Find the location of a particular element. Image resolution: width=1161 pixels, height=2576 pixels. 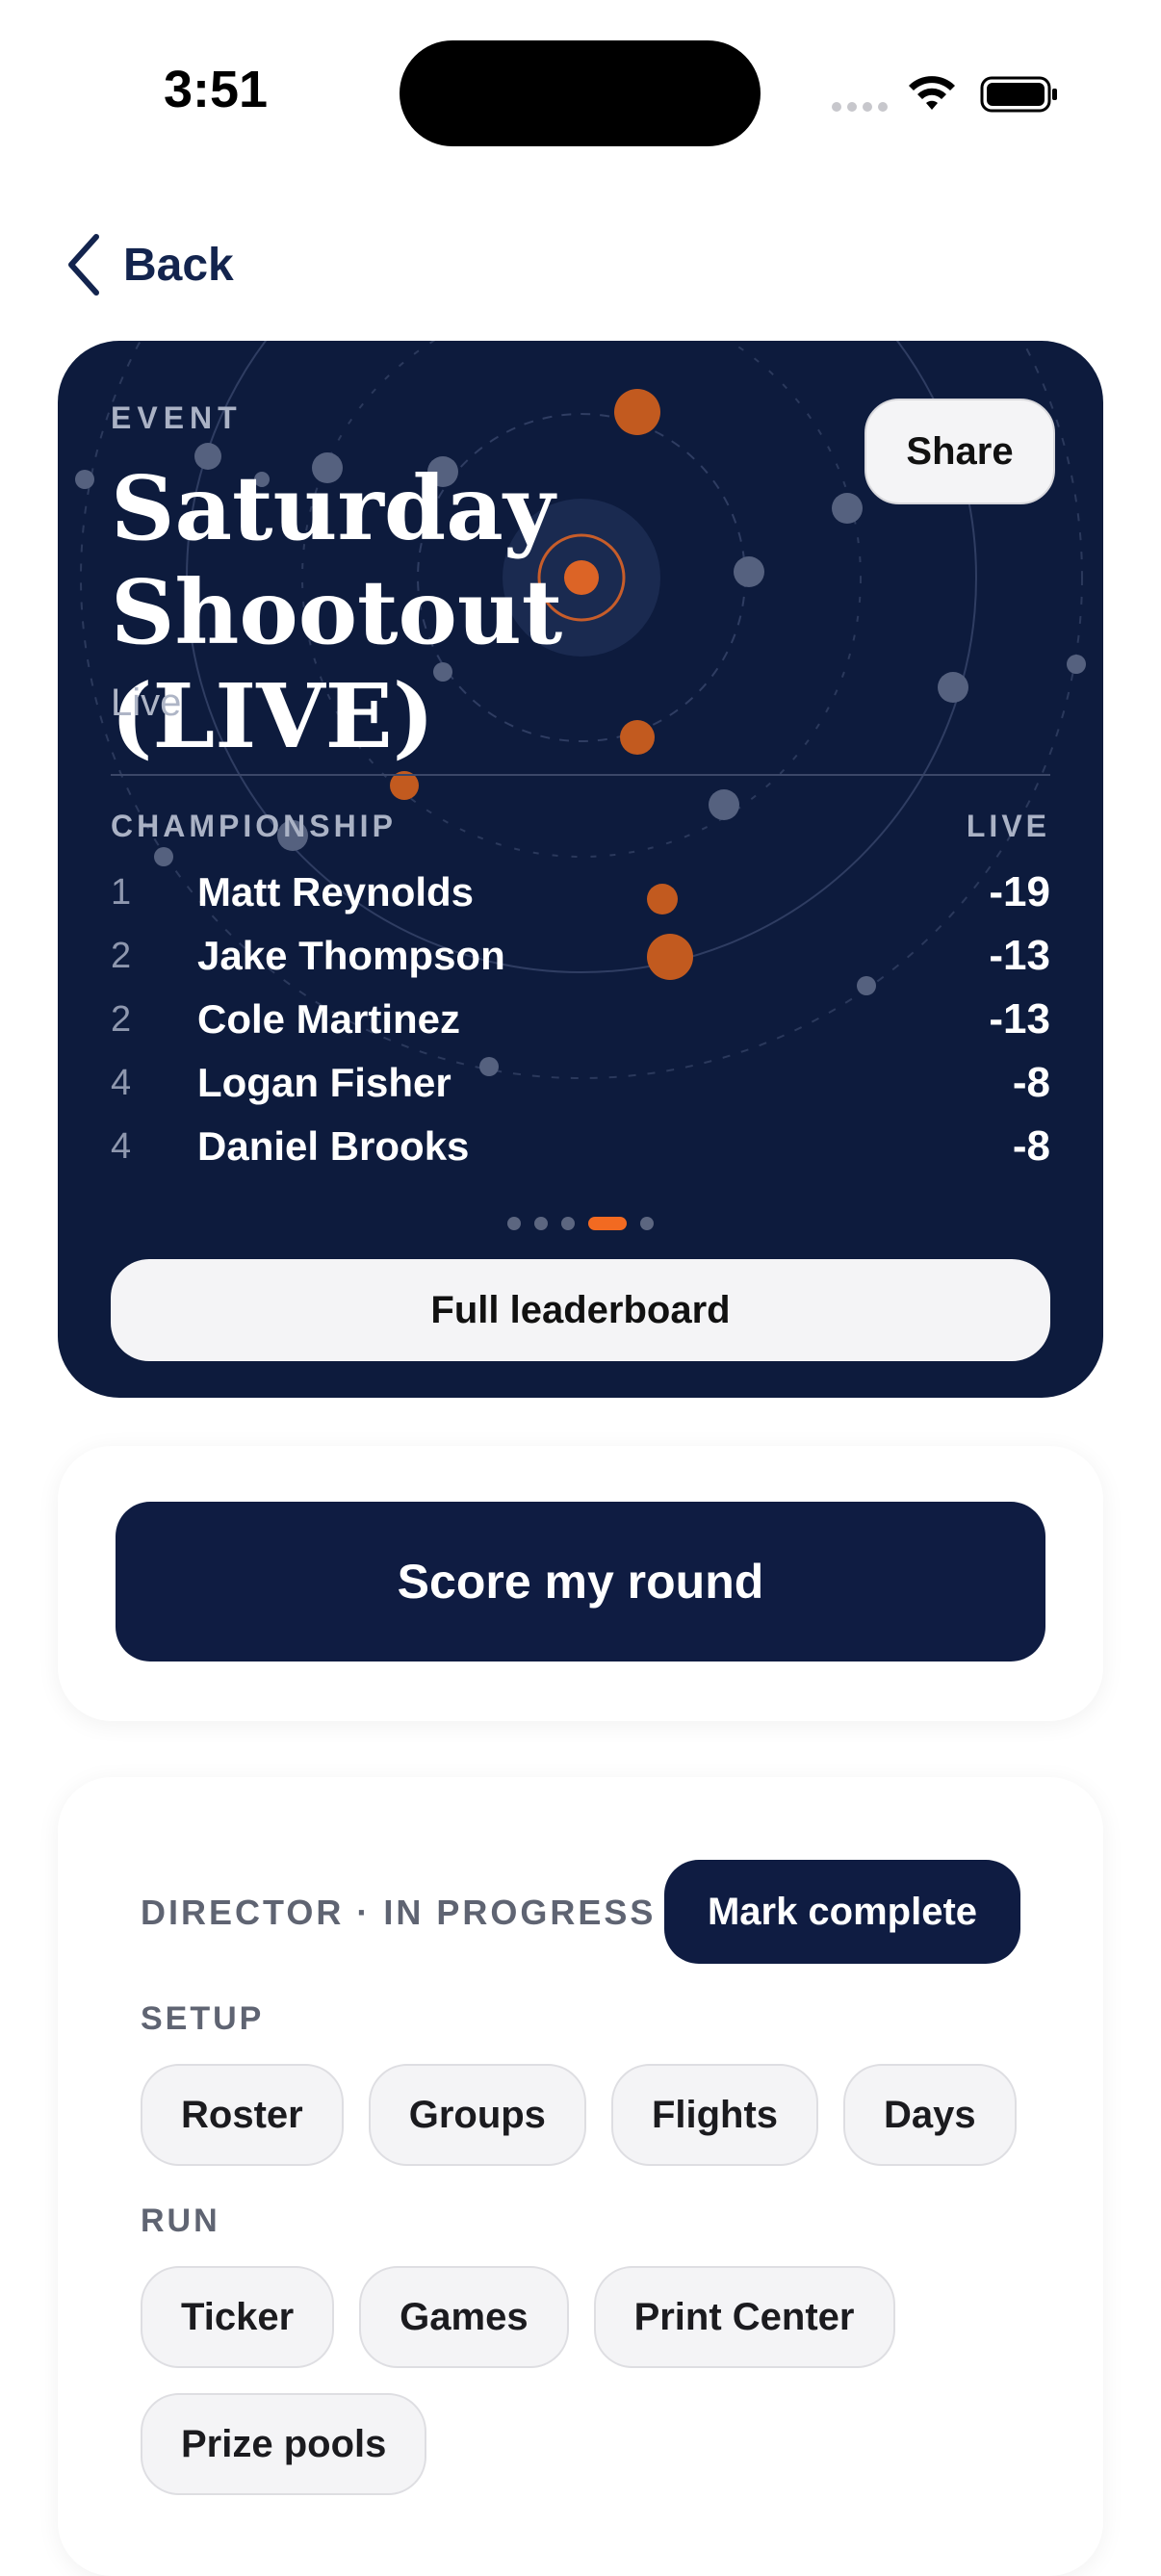

score-my-round-button: Score my round is located at coordinates (580, 1582).